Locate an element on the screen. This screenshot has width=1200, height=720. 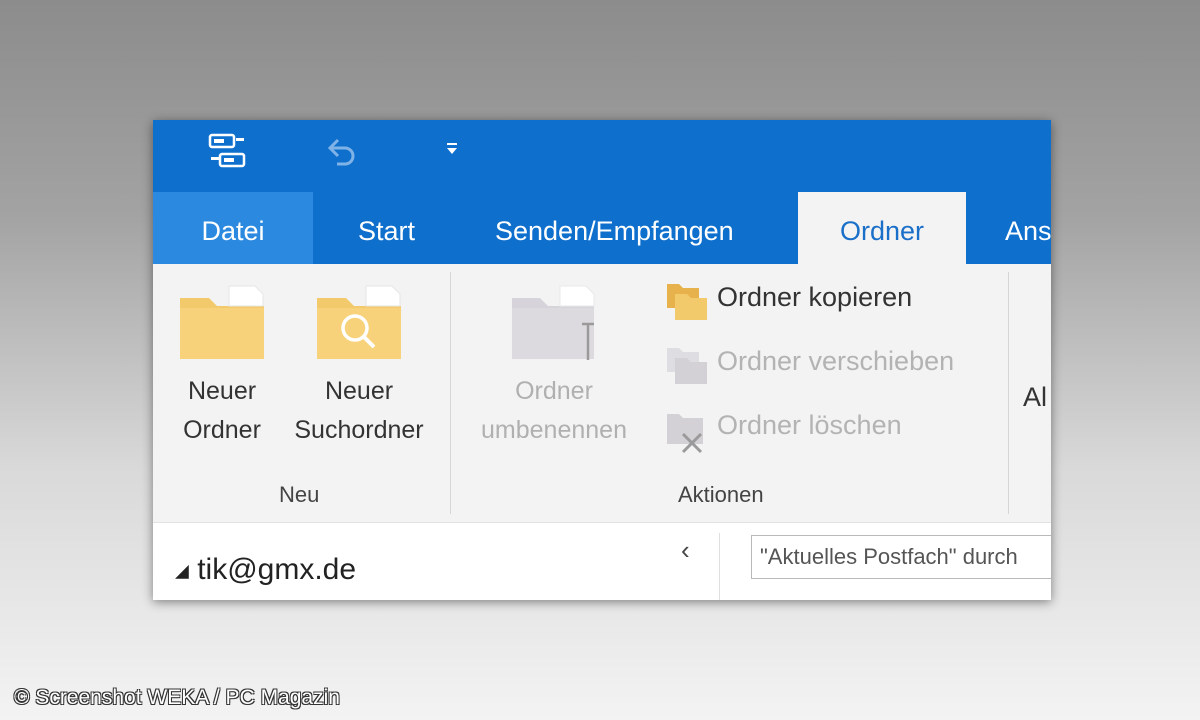
collapse-pane-icon: ‹ is located at coordinates (685, 550).